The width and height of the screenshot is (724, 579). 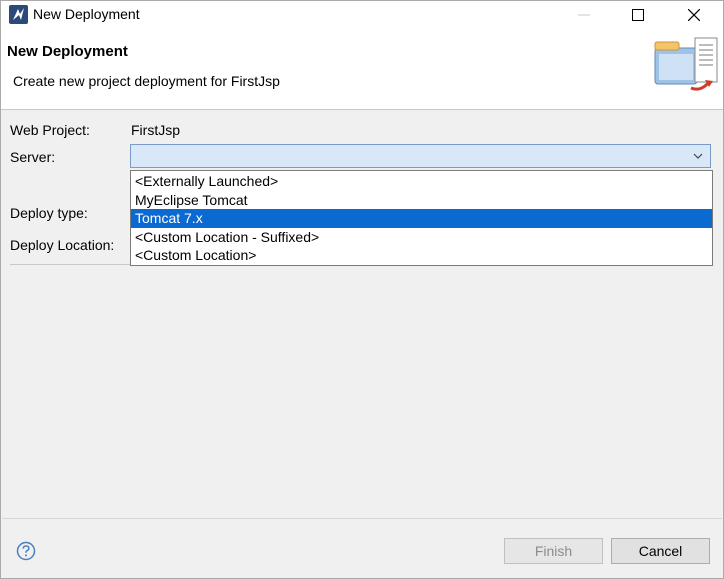 What do you see at coordinates (26, 551) in the screenshot?
I see `help-icon` at bounding box center [26, 551].